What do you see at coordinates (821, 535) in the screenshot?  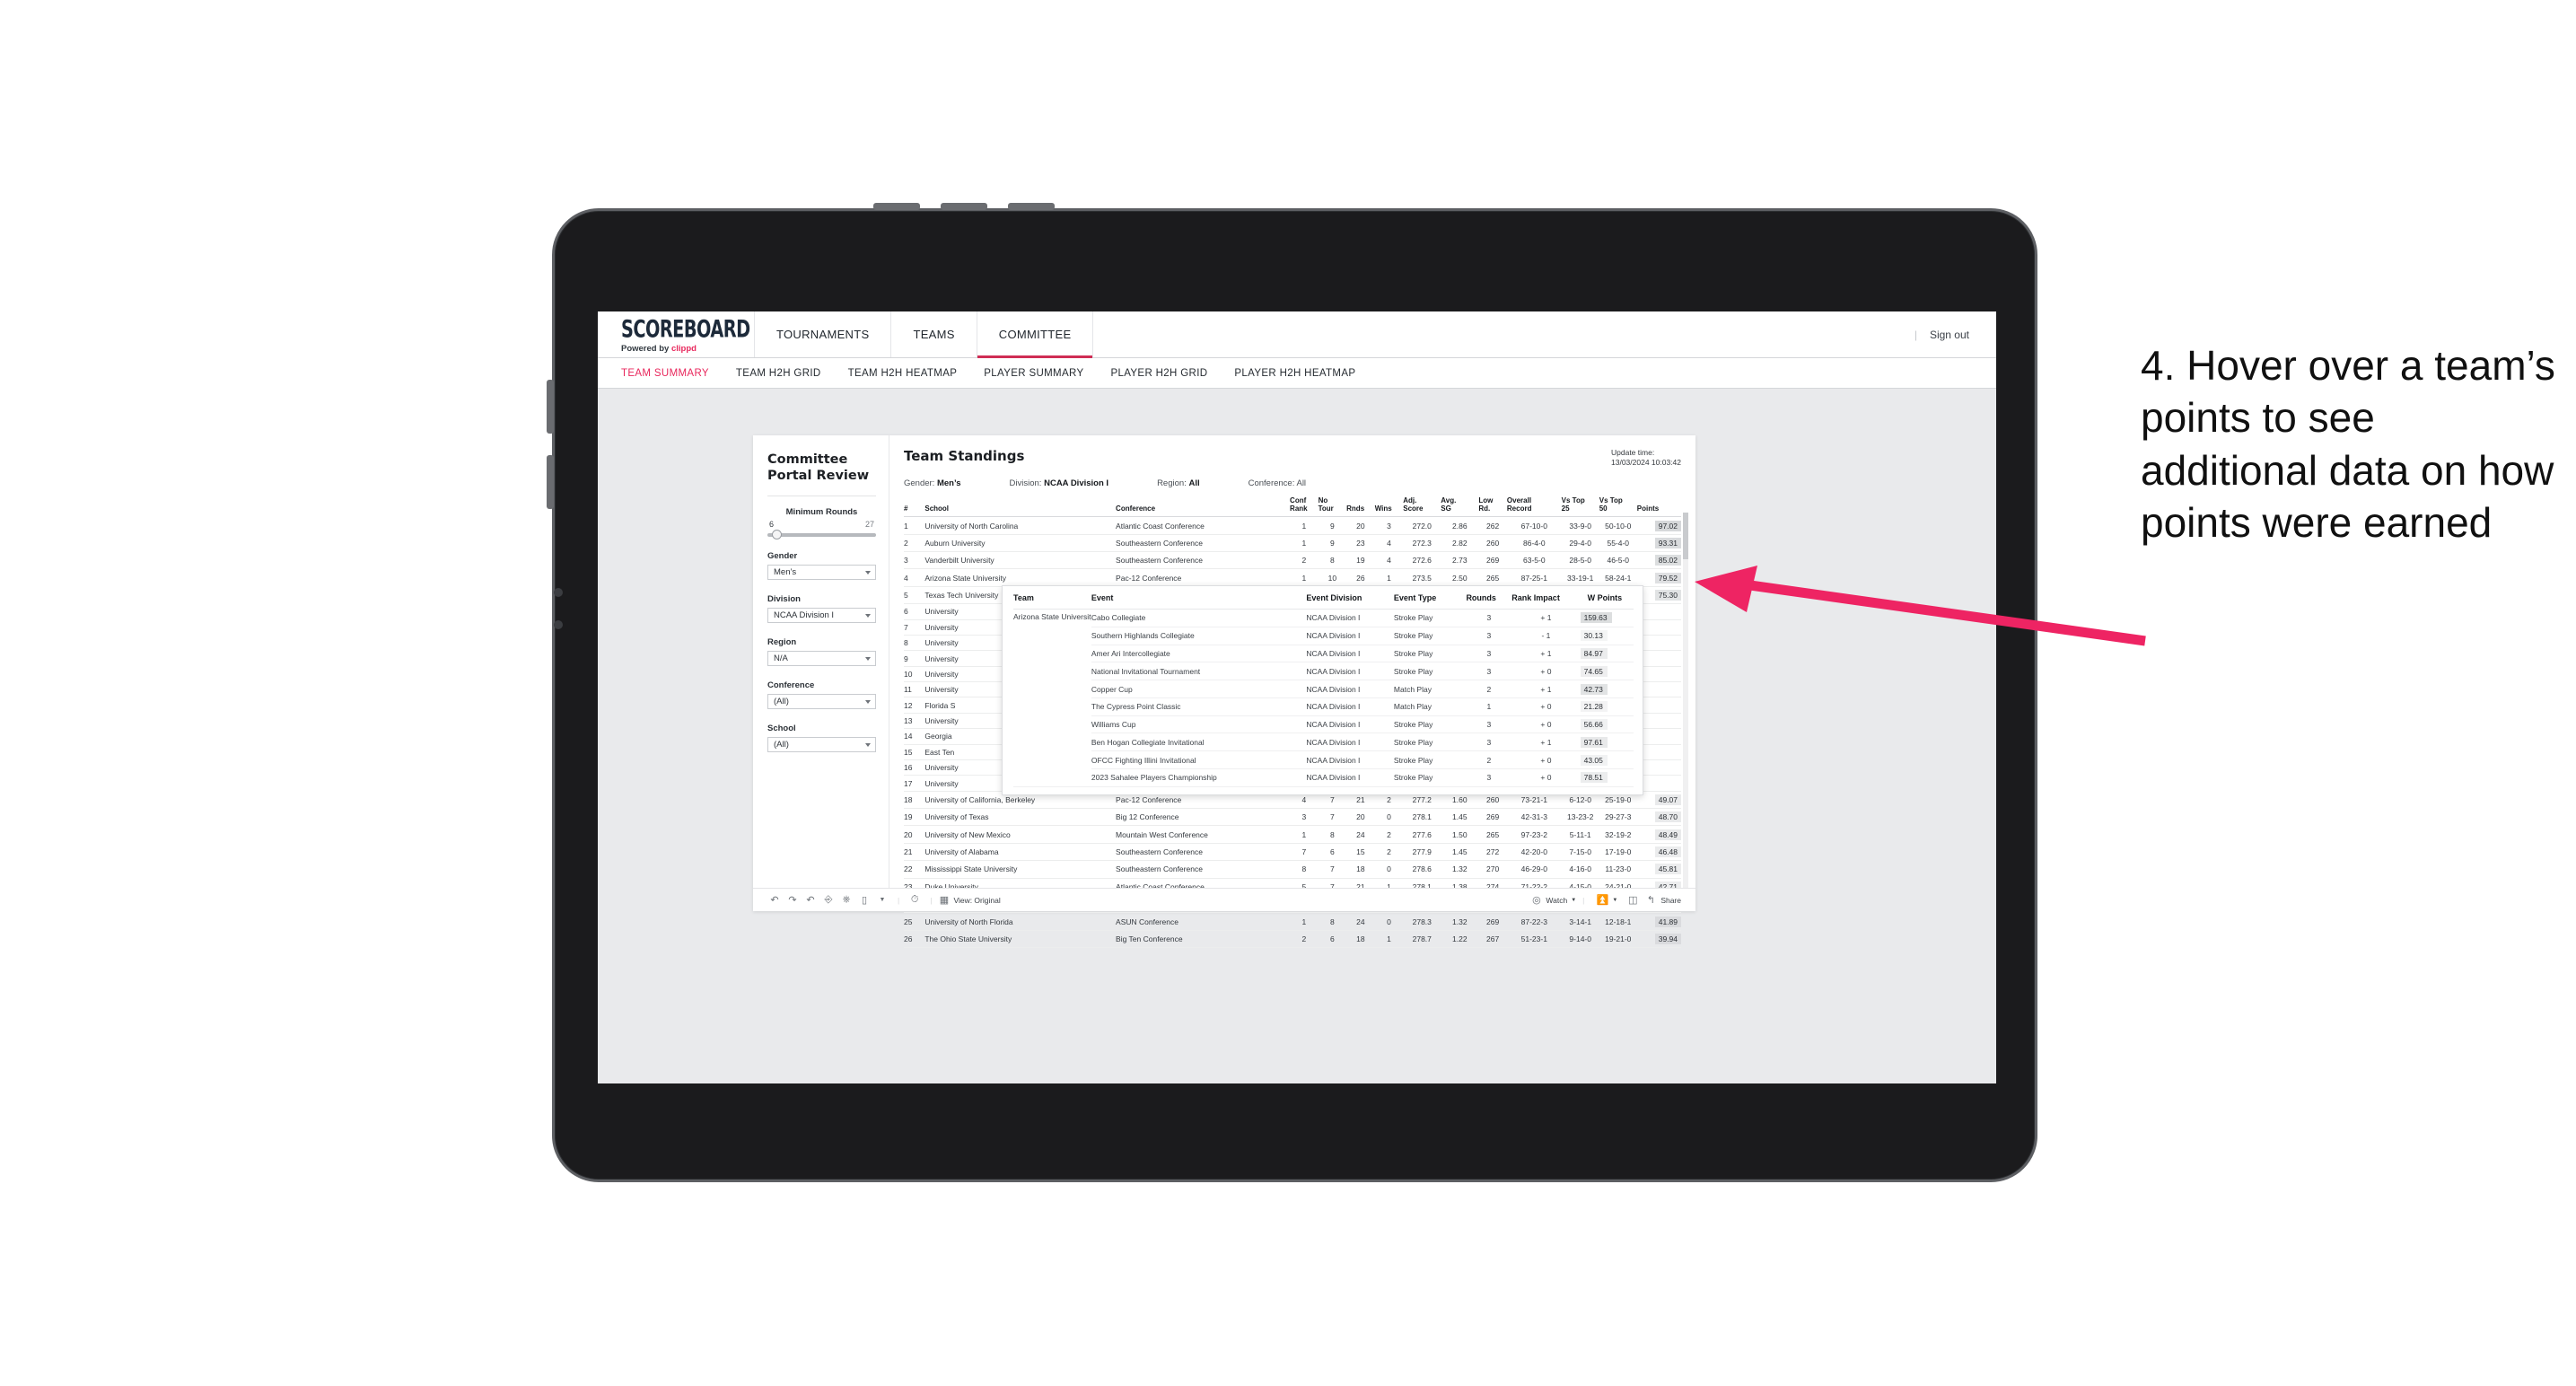 I see `minimum-rounds-slider` at bounding box center [821, 535].